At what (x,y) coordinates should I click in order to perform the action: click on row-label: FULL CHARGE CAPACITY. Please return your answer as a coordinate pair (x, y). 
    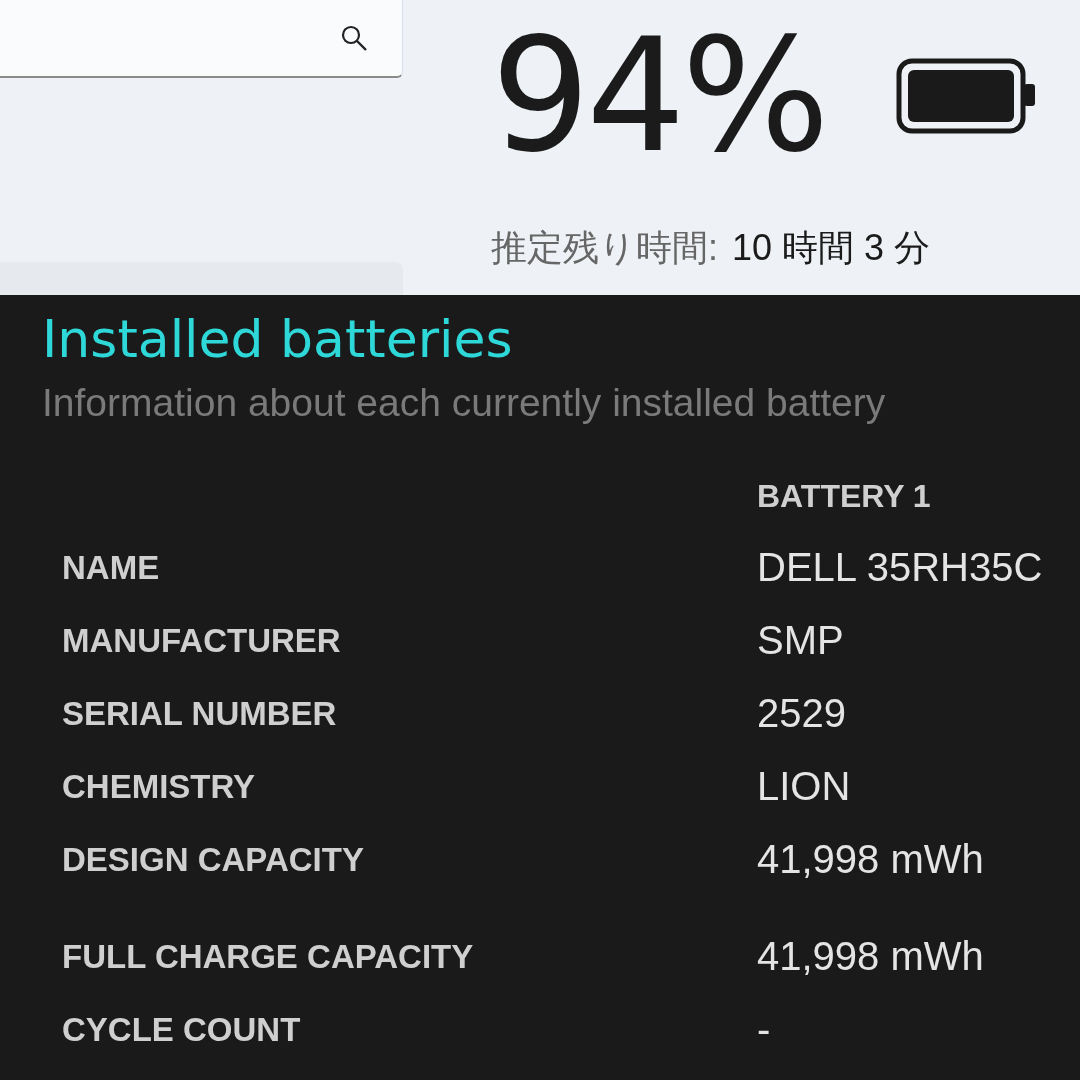
    Looking at the image, I should click on (268, 956).